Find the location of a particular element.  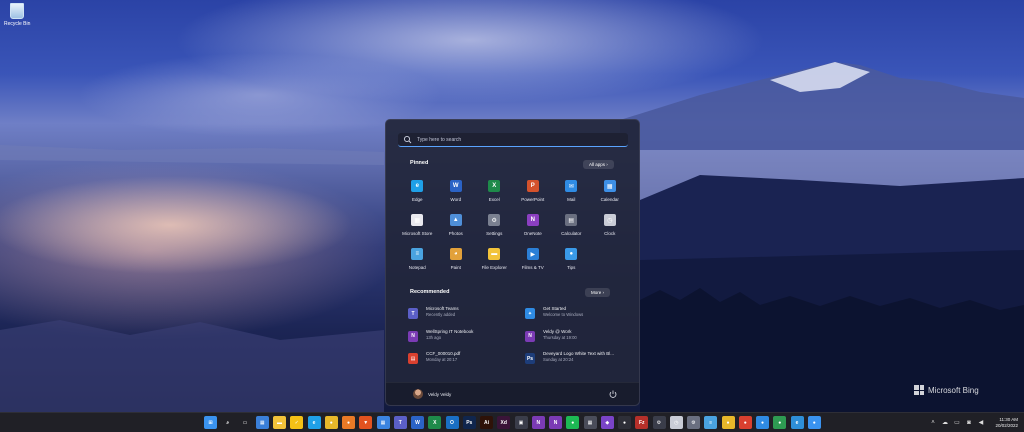

clock-icon: ◷ is located at coordinates (609, 220).